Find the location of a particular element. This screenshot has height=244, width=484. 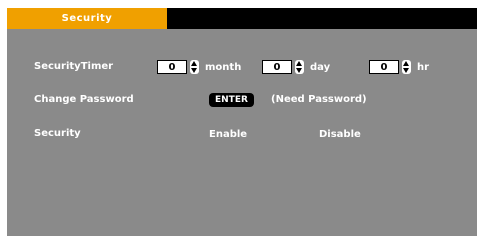

month-stepper: 0 month is located at coordinates (199, 67).